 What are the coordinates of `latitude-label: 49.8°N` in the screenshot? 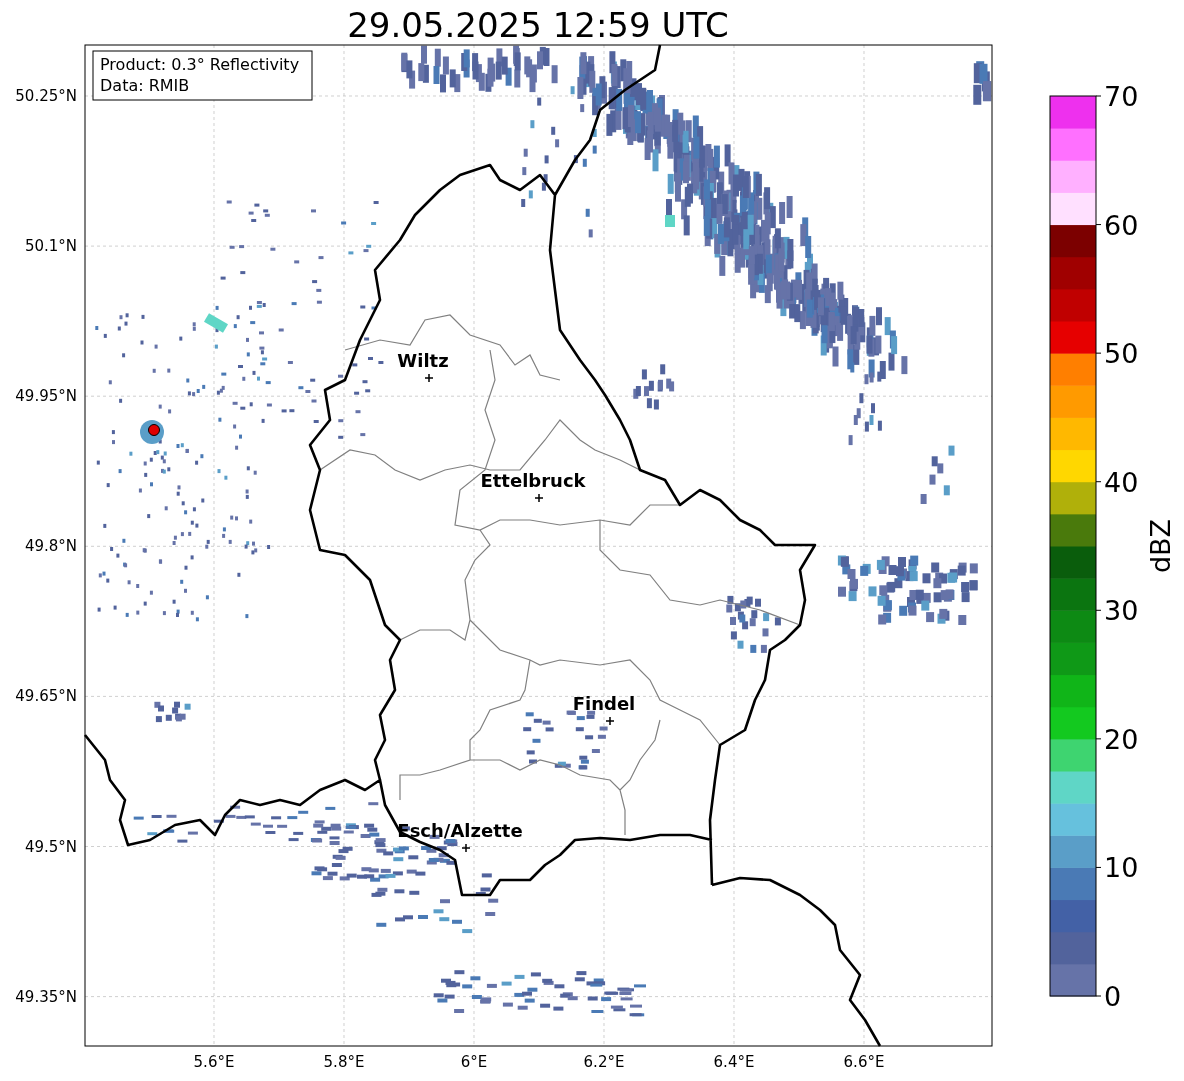 It's located at (50, 546).